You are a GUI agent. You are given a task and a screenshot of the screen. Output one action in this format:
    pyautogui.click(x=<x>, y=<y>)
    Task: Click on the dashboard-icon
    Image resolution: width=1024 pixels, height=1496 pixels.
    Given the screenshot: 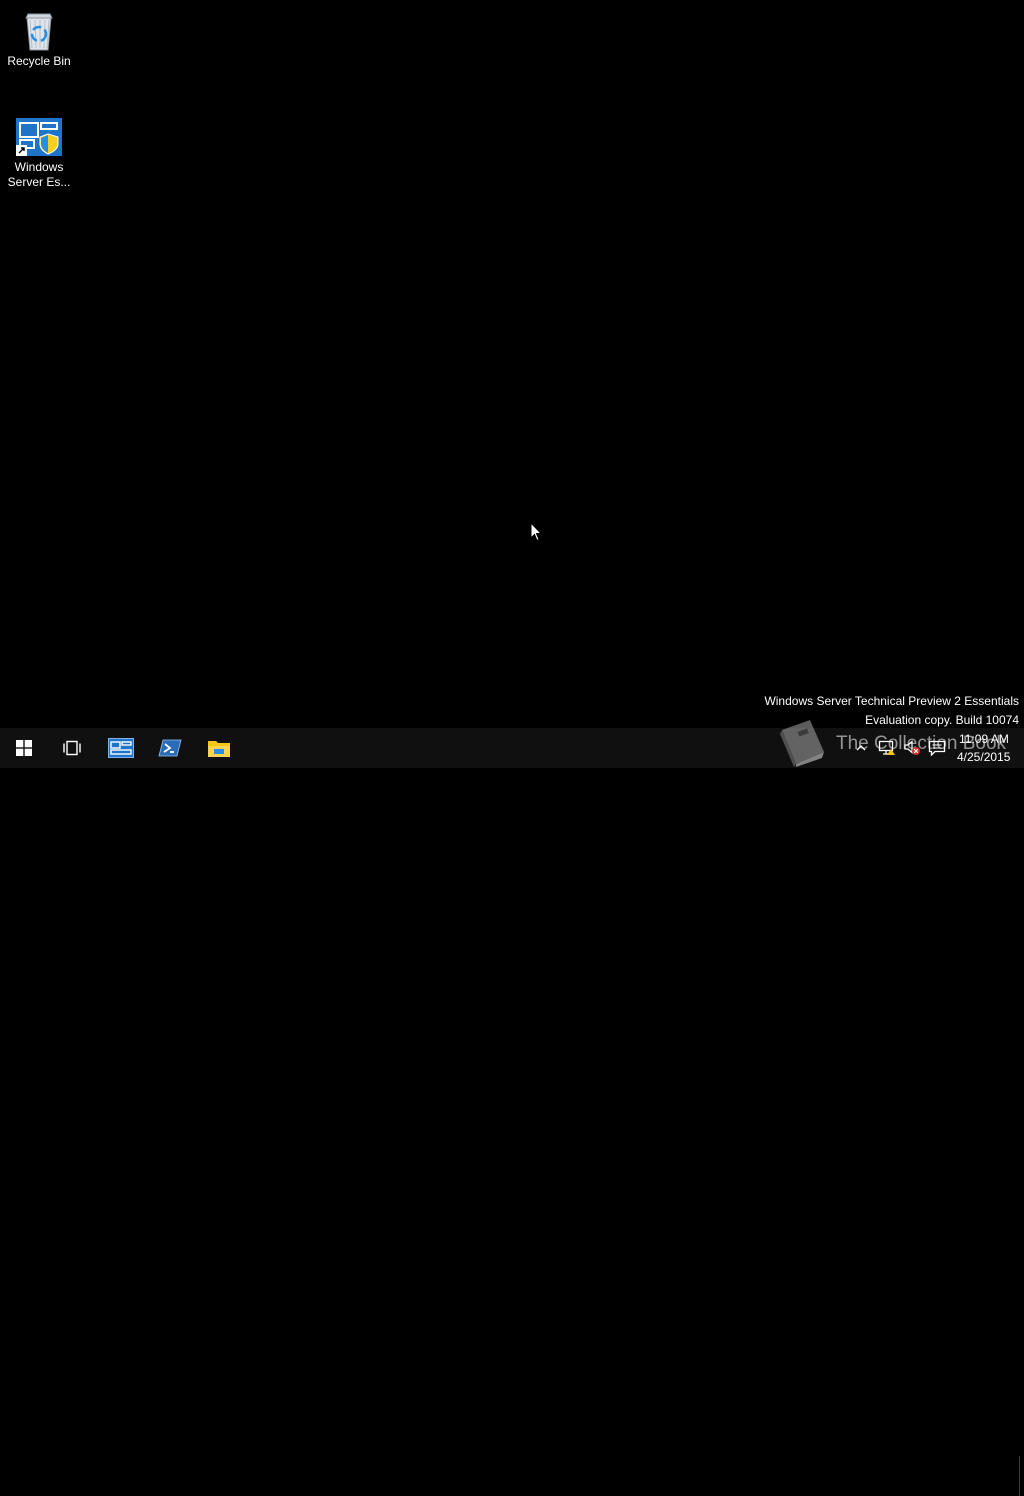 What is the action you would take?
    pyautogui.click(x=121, y=748)
    